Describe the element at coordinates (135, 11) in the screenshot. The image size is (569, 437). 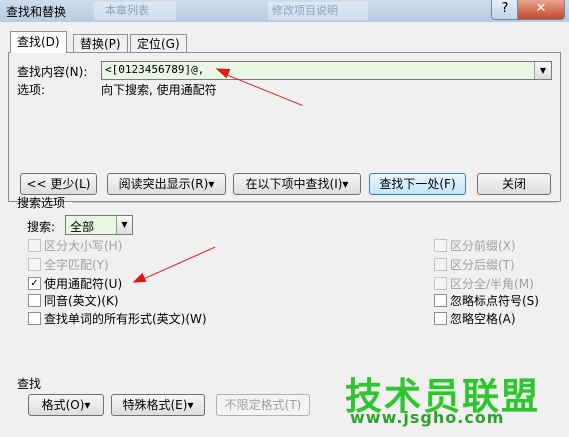
I see `background-tab-ghost: 本章列表` at that location.